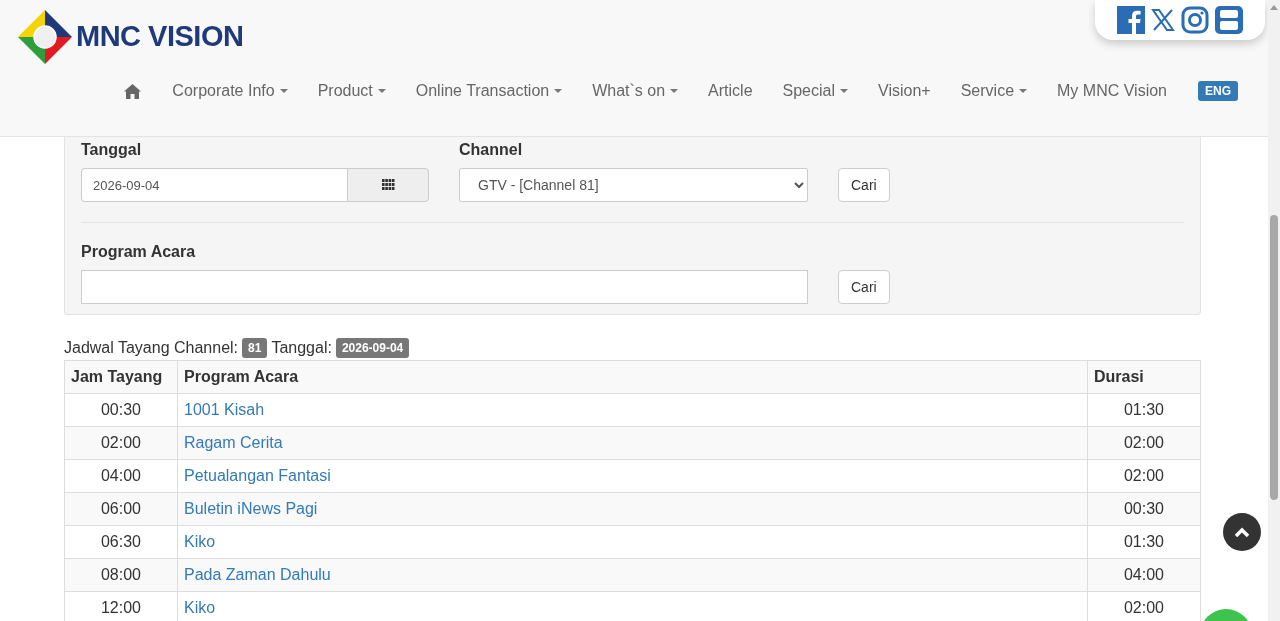 The image size is (1280, 621). I want to click on table-cell: 06:00, so click(121, 509).